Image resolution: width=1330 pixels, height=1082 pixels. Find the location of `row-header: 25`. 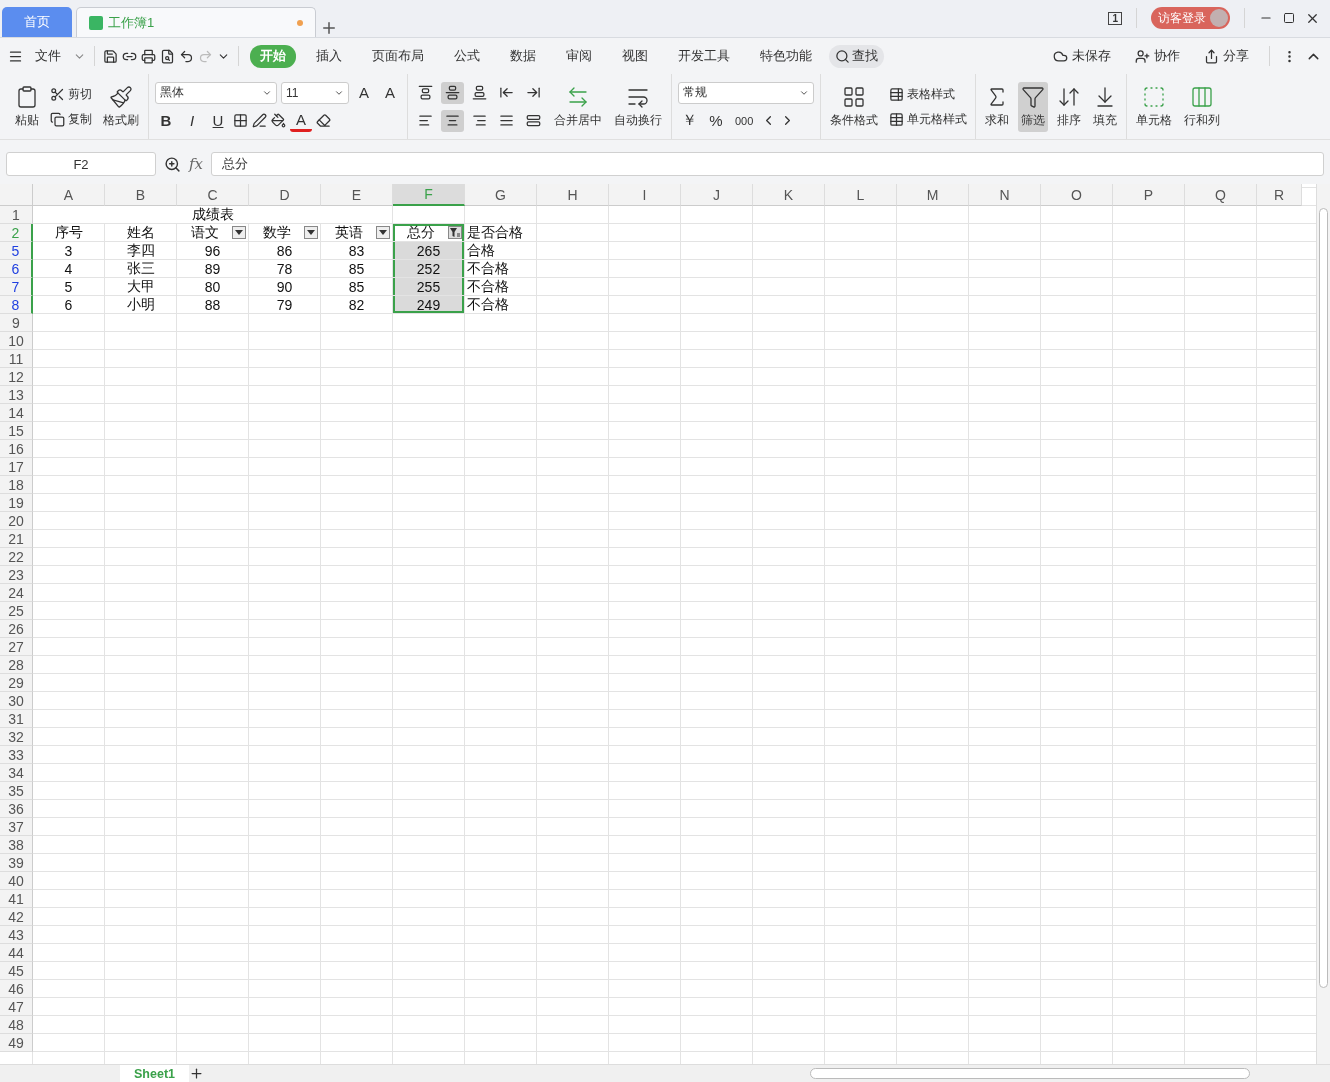

row-header: 25 is located at coordinates (16, 611).